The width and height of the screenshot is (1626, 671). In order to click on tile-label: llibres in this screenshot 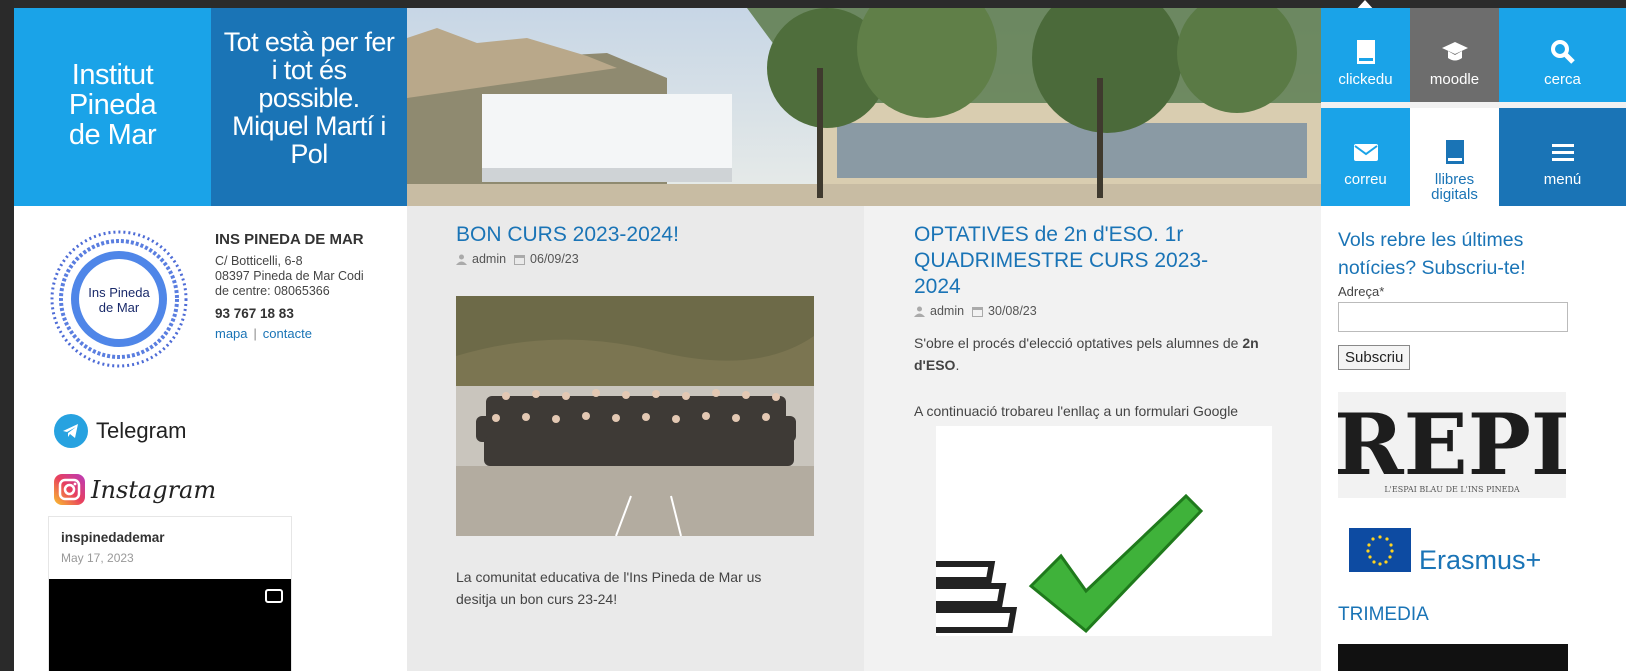, I will do `click(1454, 179)`.